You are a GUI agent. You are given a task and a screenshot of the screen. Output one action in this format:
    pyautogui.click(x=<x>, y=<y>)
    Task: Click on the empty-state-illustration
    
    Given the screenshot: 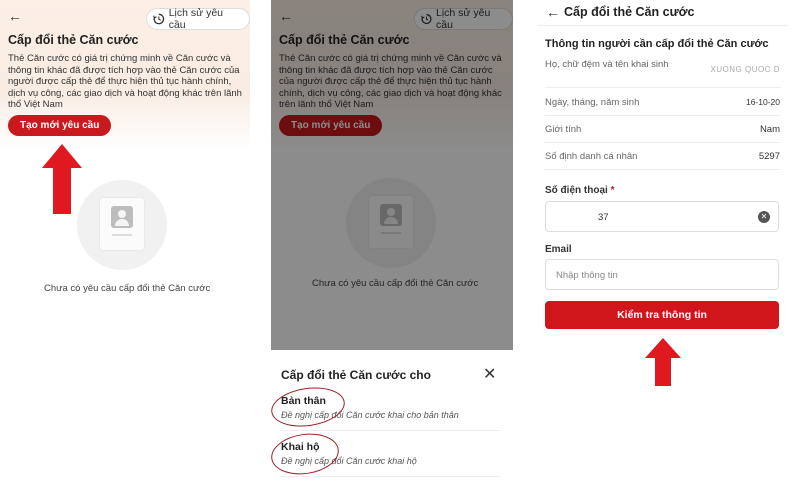 What is the action you would take?
    pyautogui.click(x=122, y=225)
    